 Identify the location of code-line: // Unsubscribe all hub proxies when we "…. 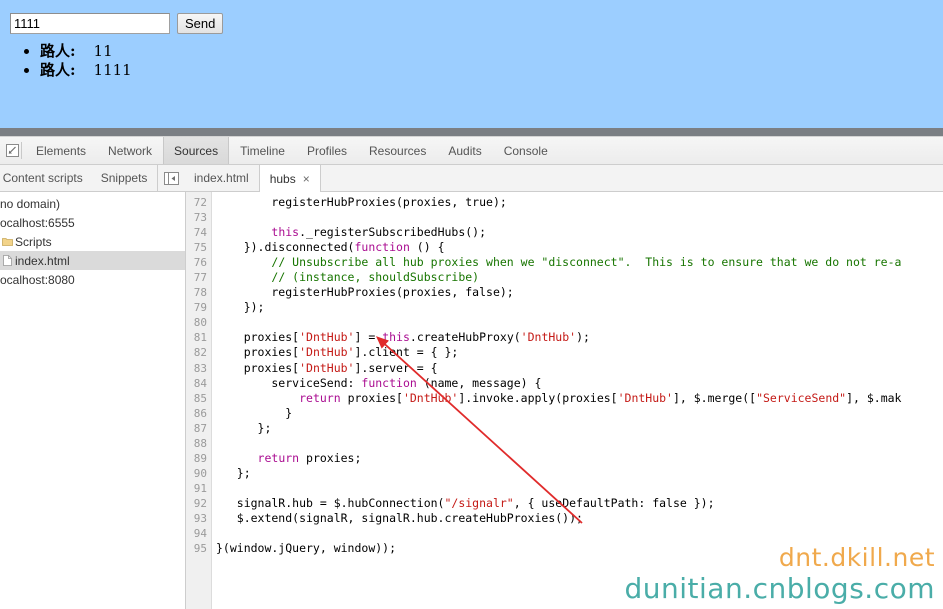
(577, 262).